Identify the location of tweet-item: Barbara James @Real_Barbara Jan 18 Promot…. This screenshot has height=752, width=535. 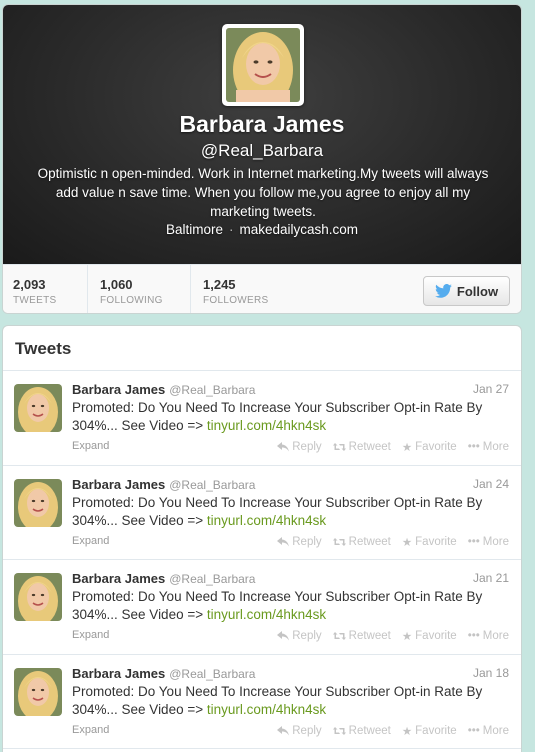
(262, 702).